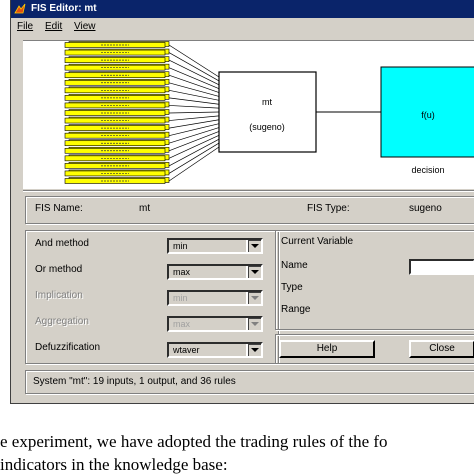 This screenshot has height=475, width=474. I want to click on fis-info-panel, so click(249, 210).